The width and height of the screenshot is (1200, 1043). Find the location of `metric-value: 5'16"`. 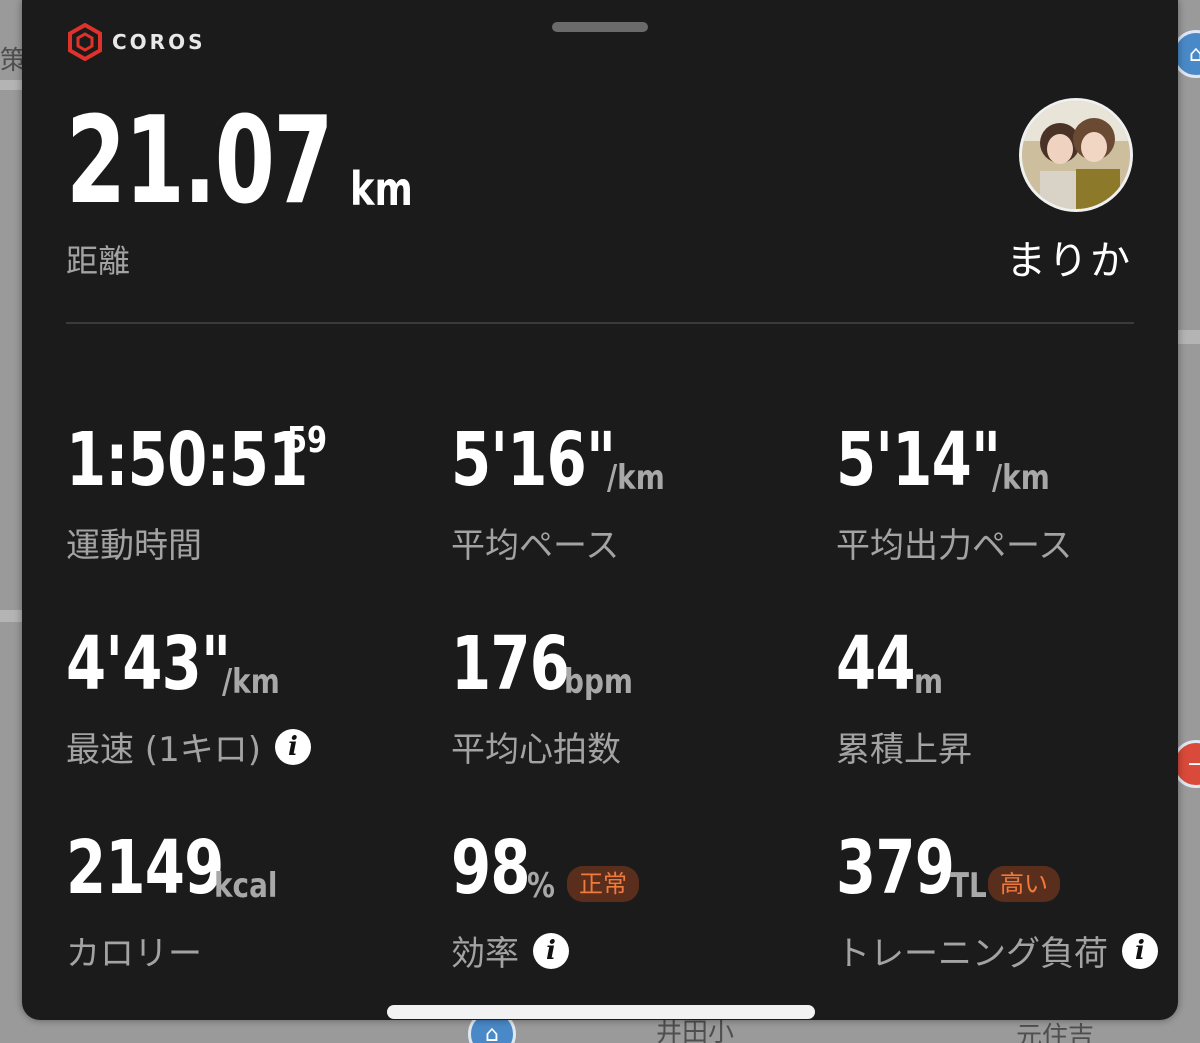

metric-value: 5'16" is located at coordinates (533, 460).